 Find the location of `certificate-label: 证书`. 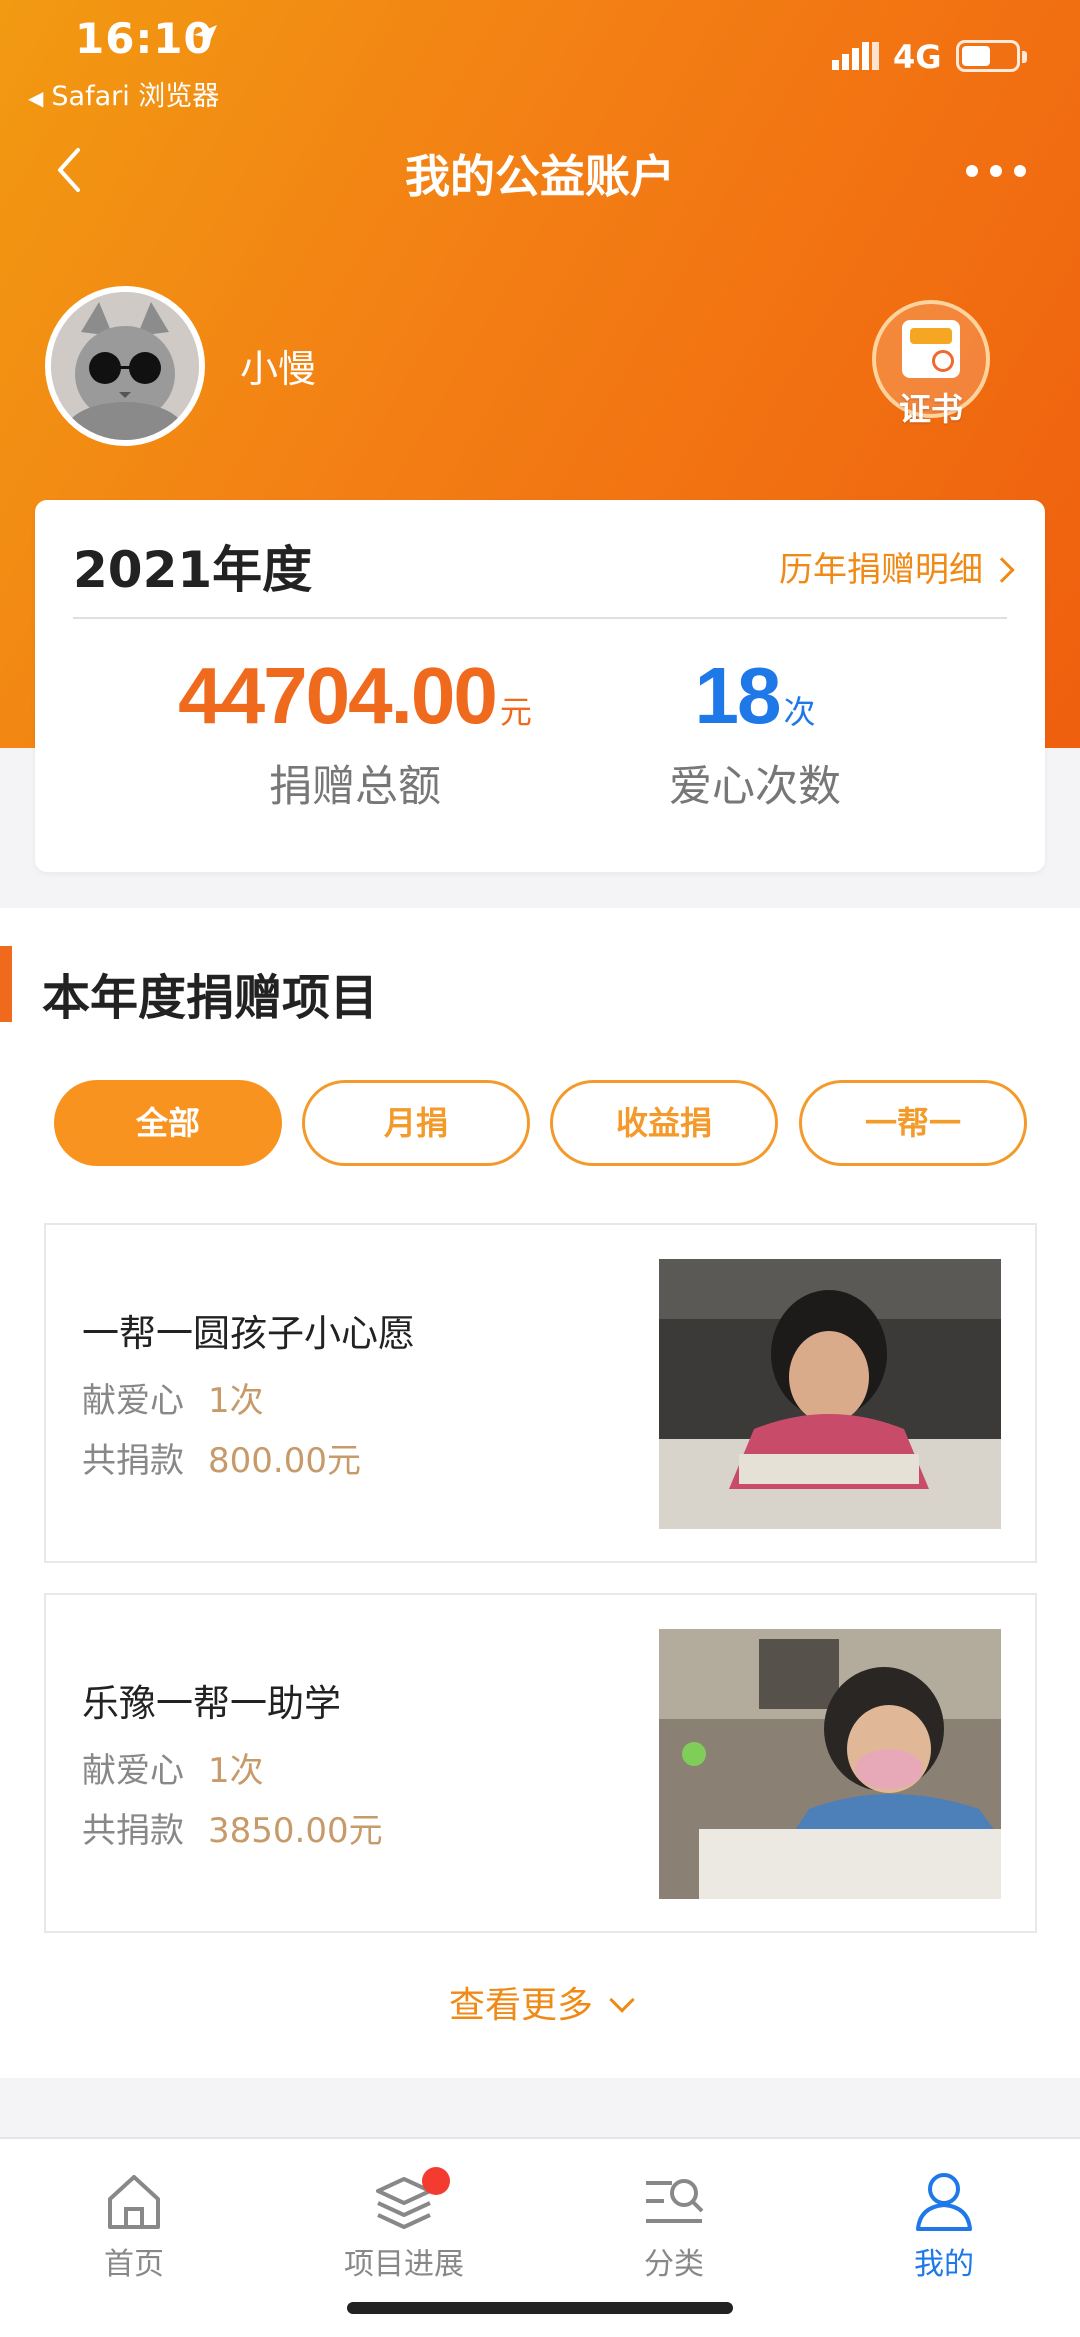

certificate-label: 证书 is located at coordinates (930, 409).